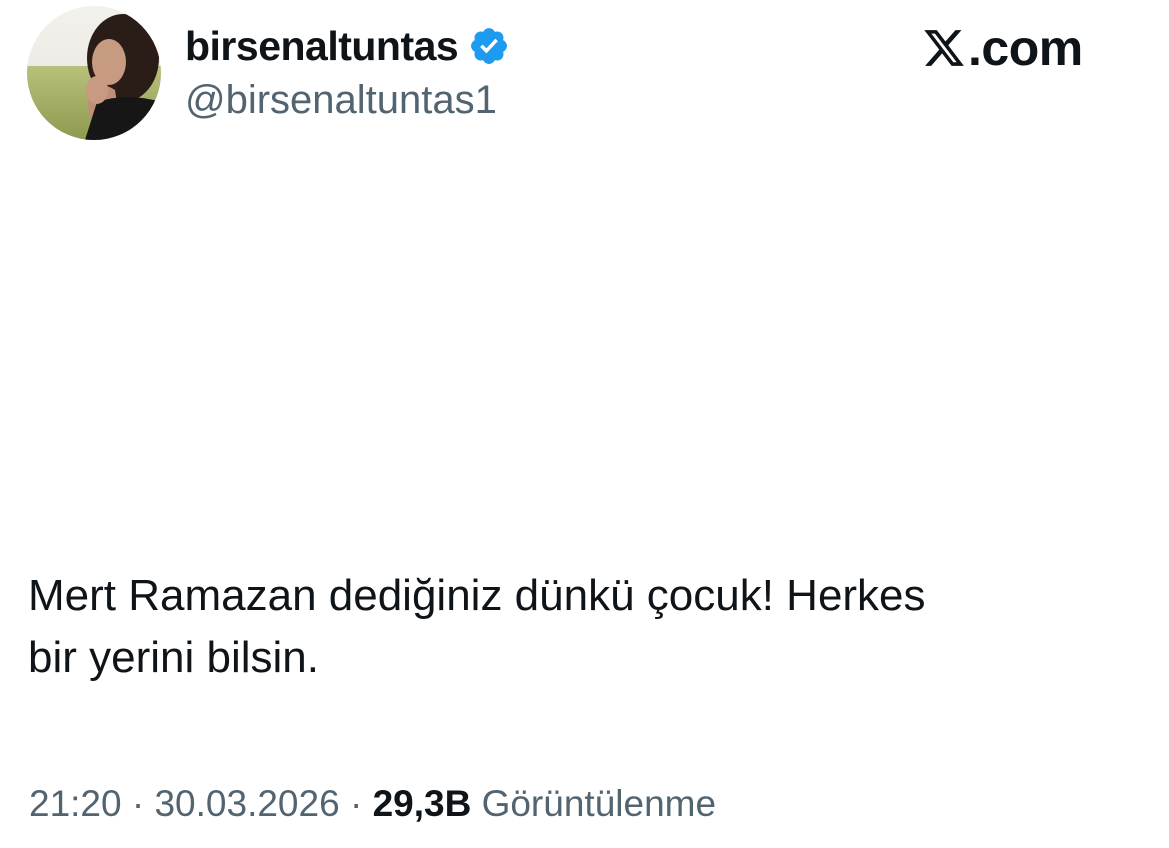  Describe the element at coordinates (322, 46) in the screenshot. I see `display-name: birsenaltuntas` at that location.